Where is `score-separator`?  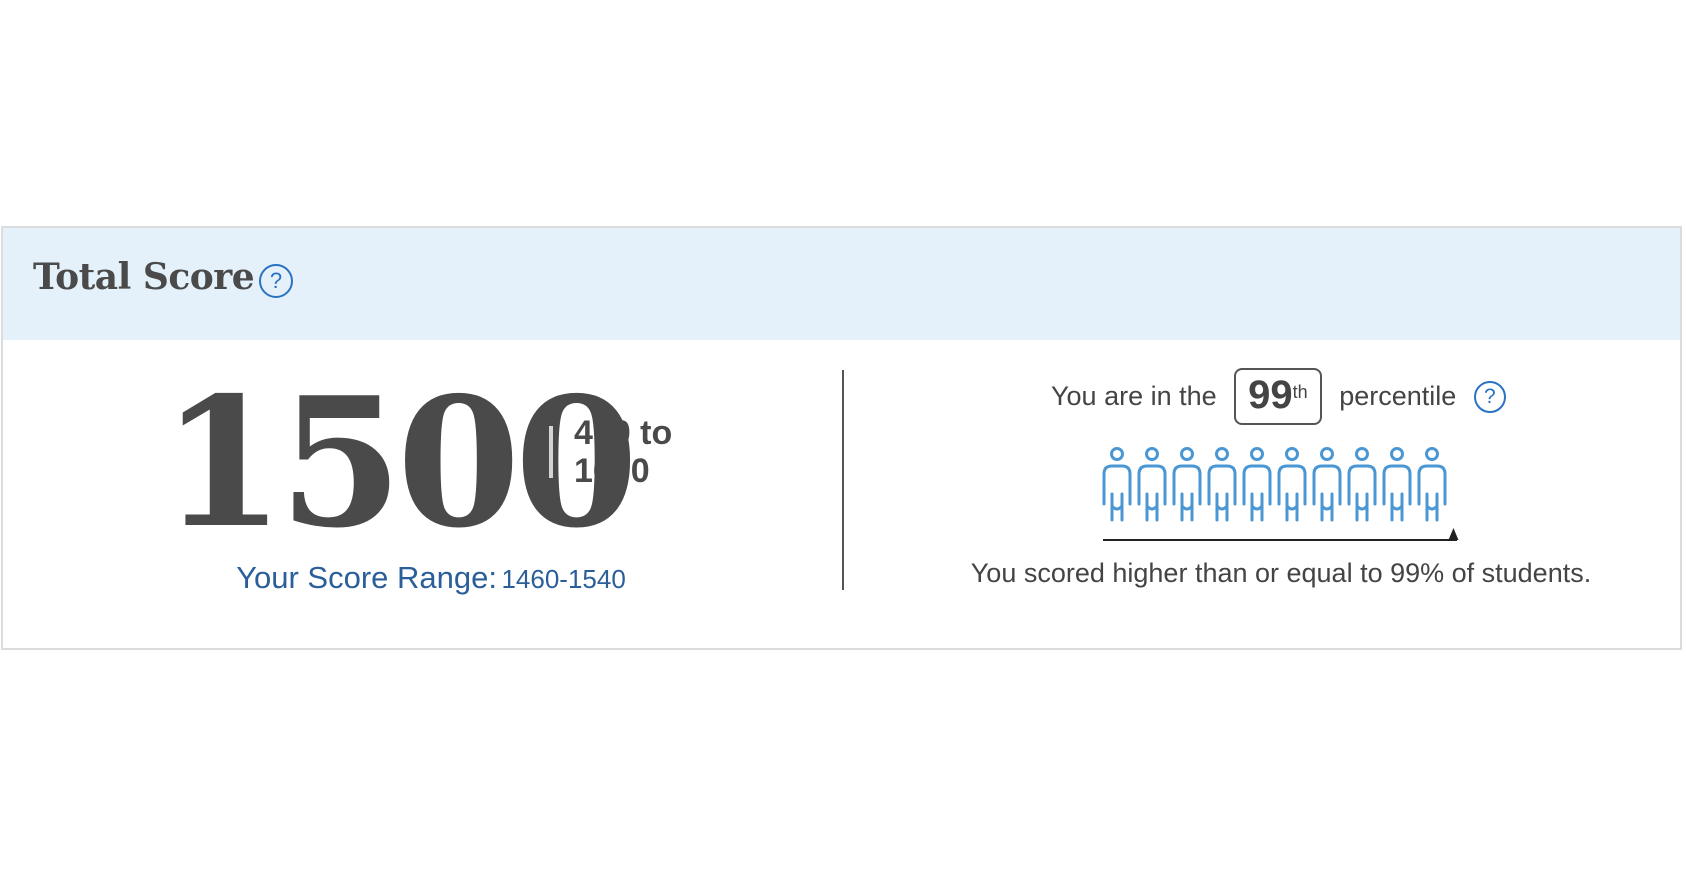
score-separator is located at coordinates (551, 452).